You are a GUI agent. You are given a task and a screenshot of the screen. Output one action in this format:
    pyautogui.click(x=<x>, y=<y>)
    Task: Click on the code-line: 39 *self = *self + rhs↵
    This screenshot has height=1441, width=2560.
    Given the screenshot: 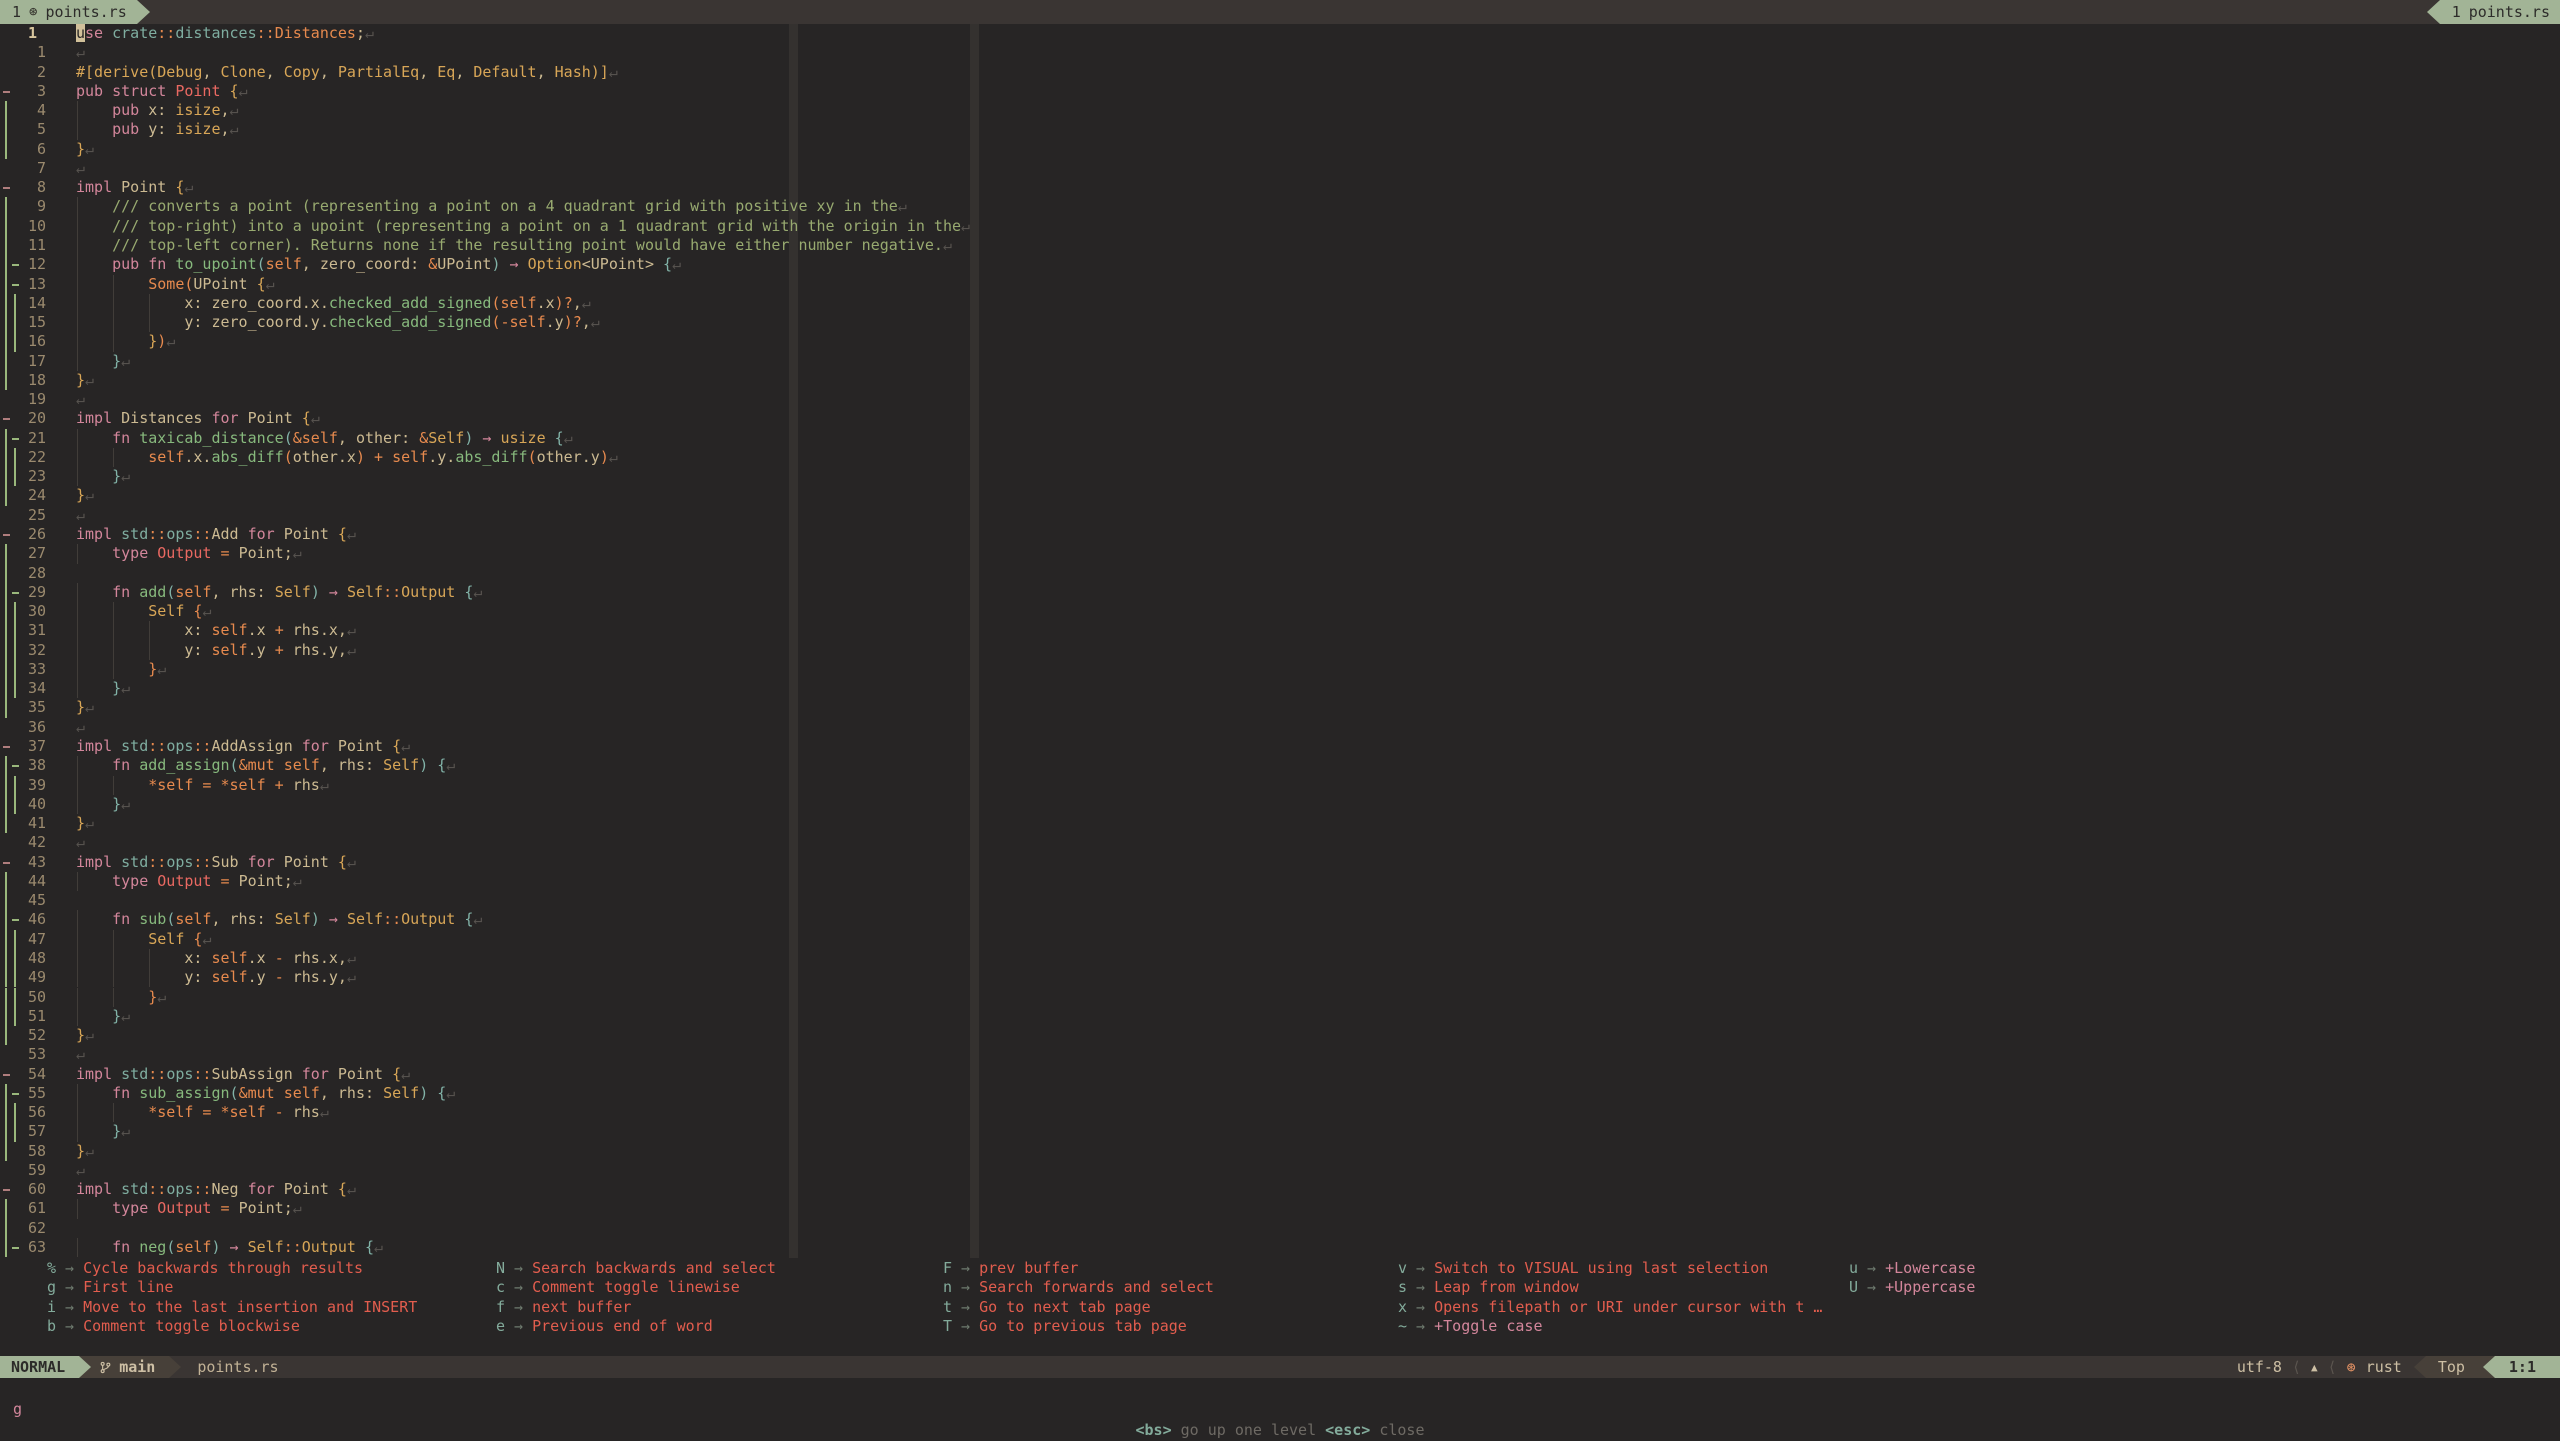 What is the action you would take?
    pyautogui.click(x=1280, y=785)
    